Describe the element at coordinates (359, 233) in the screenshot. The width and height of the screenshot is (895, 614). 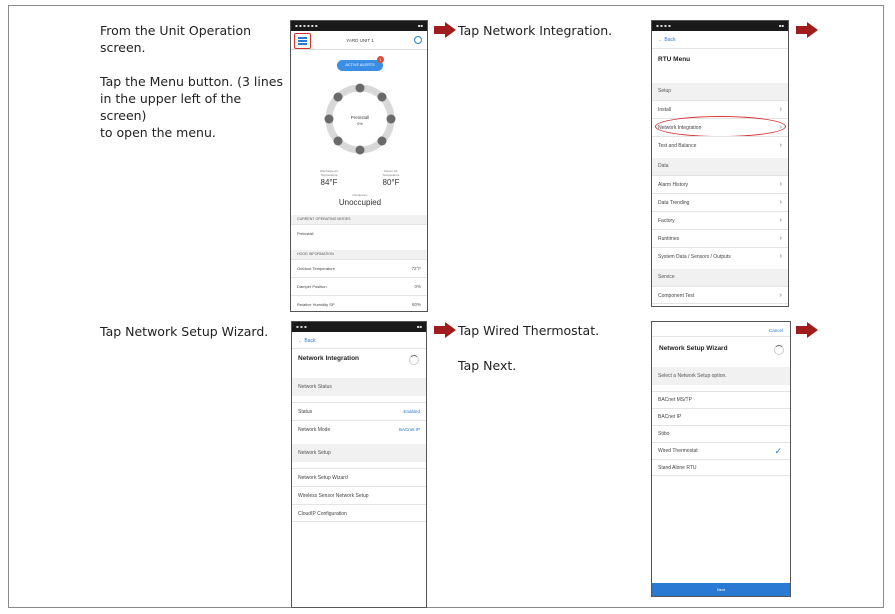
I see `mode-row: Preinstall` at that location.